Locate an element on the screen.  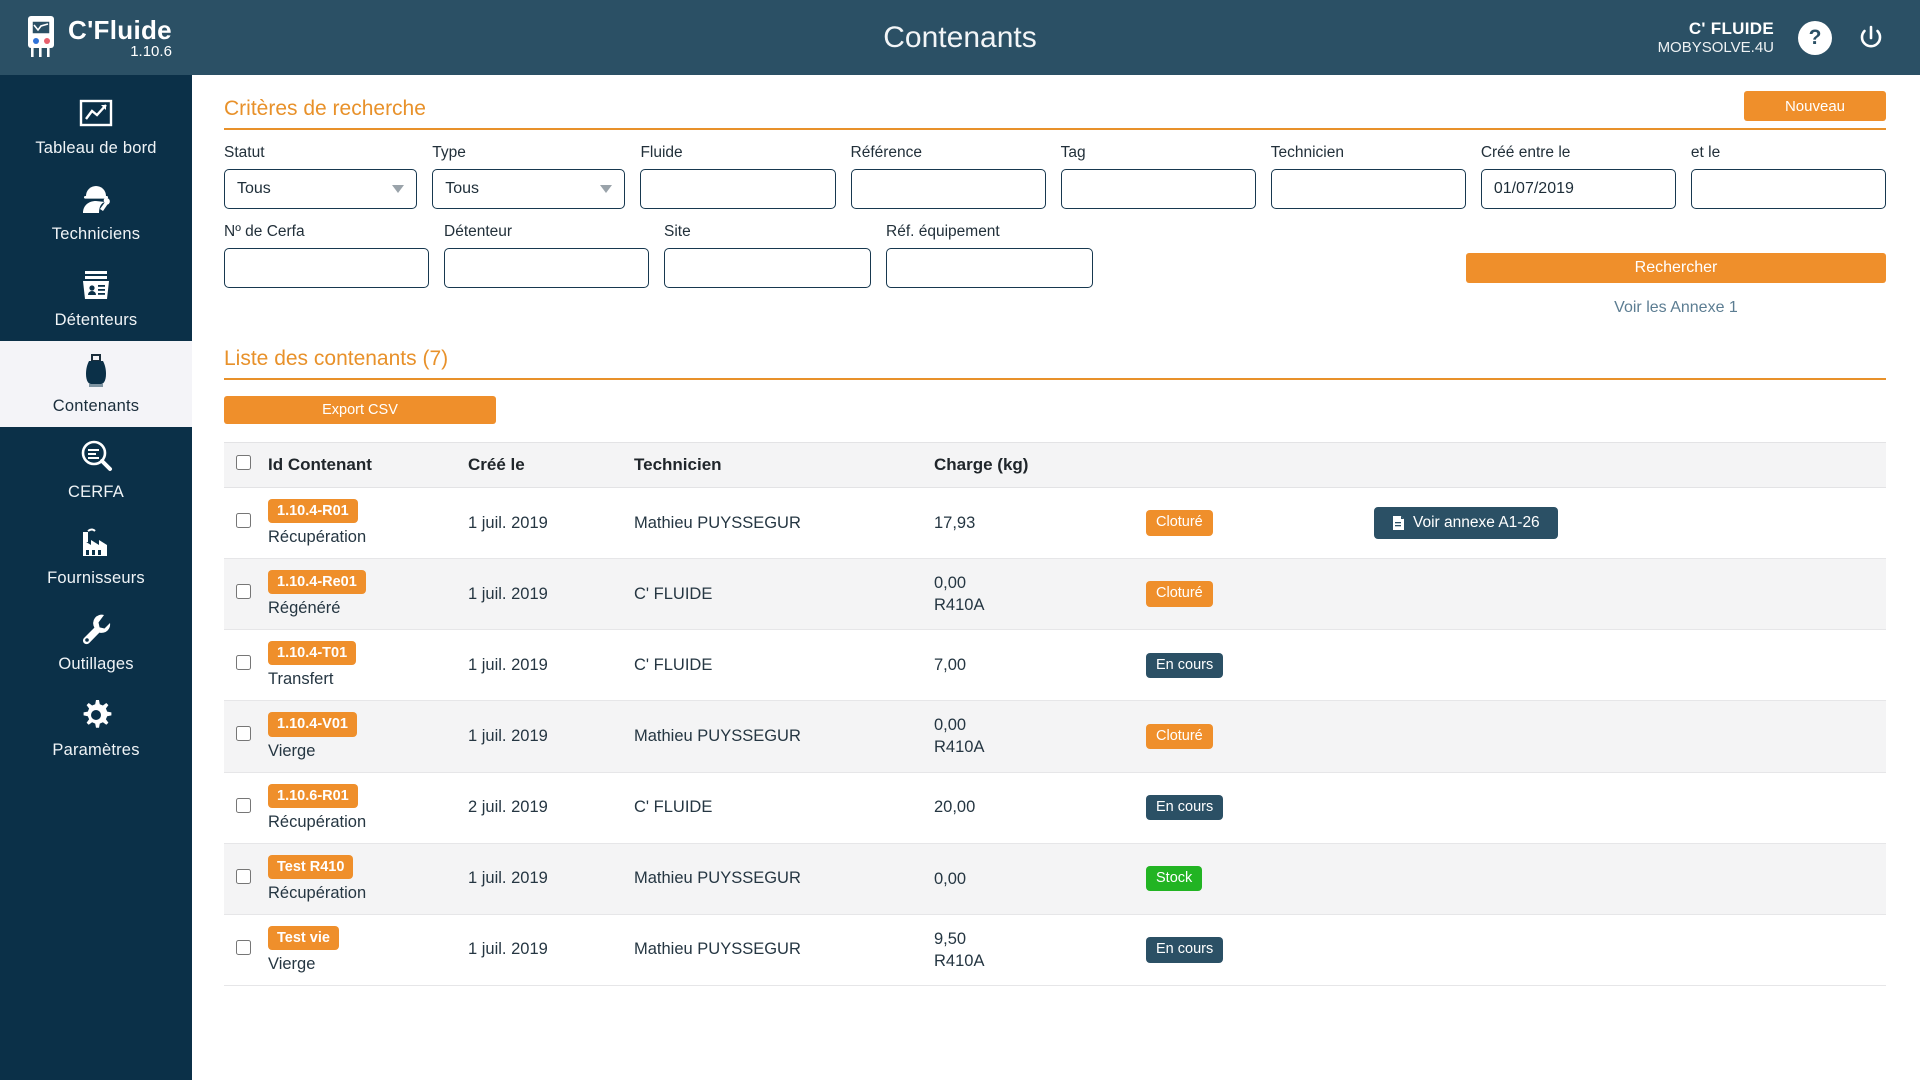
account-sub: MOBYSOLVE.4U is located at coordinates (1715, 47).